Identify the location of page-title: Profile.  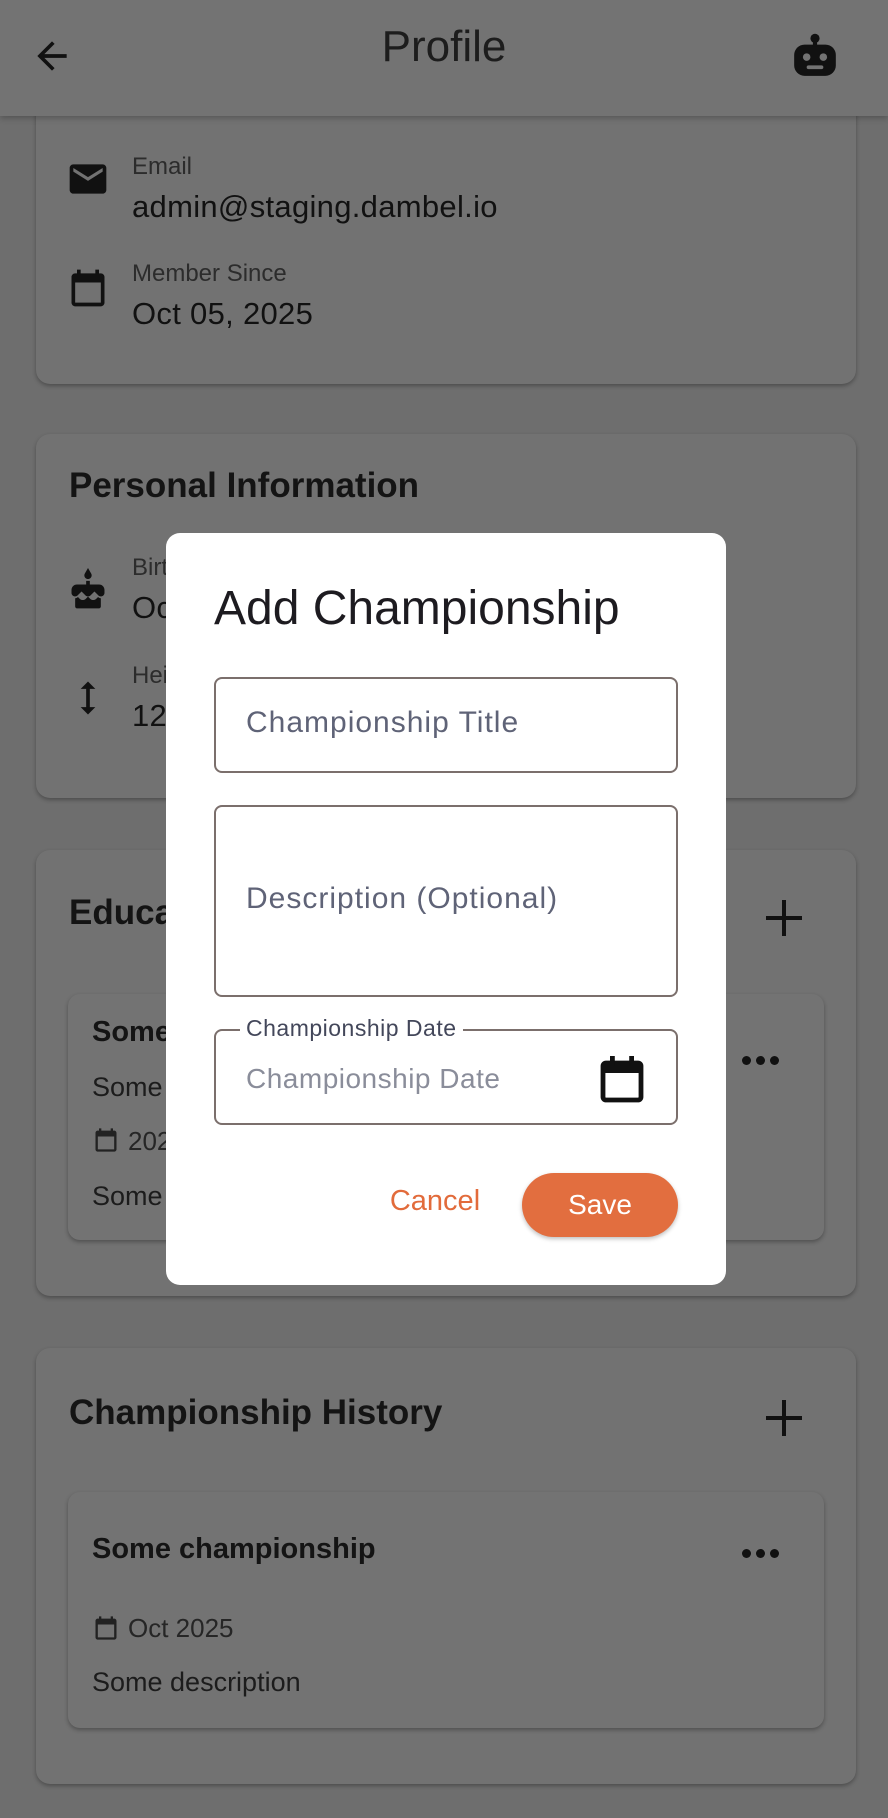
(444, 46).